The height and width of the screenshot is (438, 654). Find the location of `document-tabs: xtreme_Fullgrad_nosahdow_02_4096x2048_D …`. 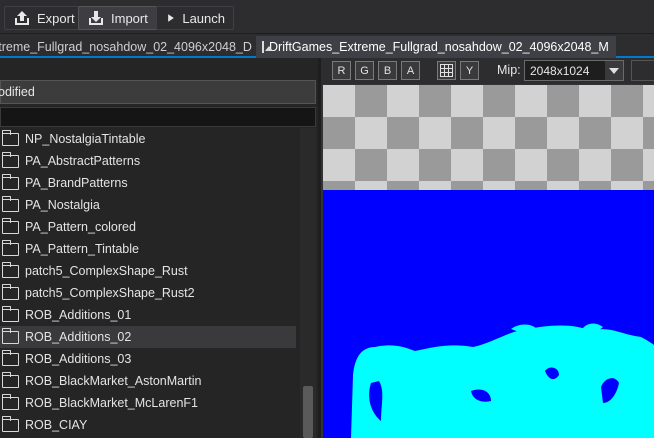

document-tabs: xtreme_Fullgrad_nosahdow_02_4096x2048_D … is located at coordinates (327, 46).